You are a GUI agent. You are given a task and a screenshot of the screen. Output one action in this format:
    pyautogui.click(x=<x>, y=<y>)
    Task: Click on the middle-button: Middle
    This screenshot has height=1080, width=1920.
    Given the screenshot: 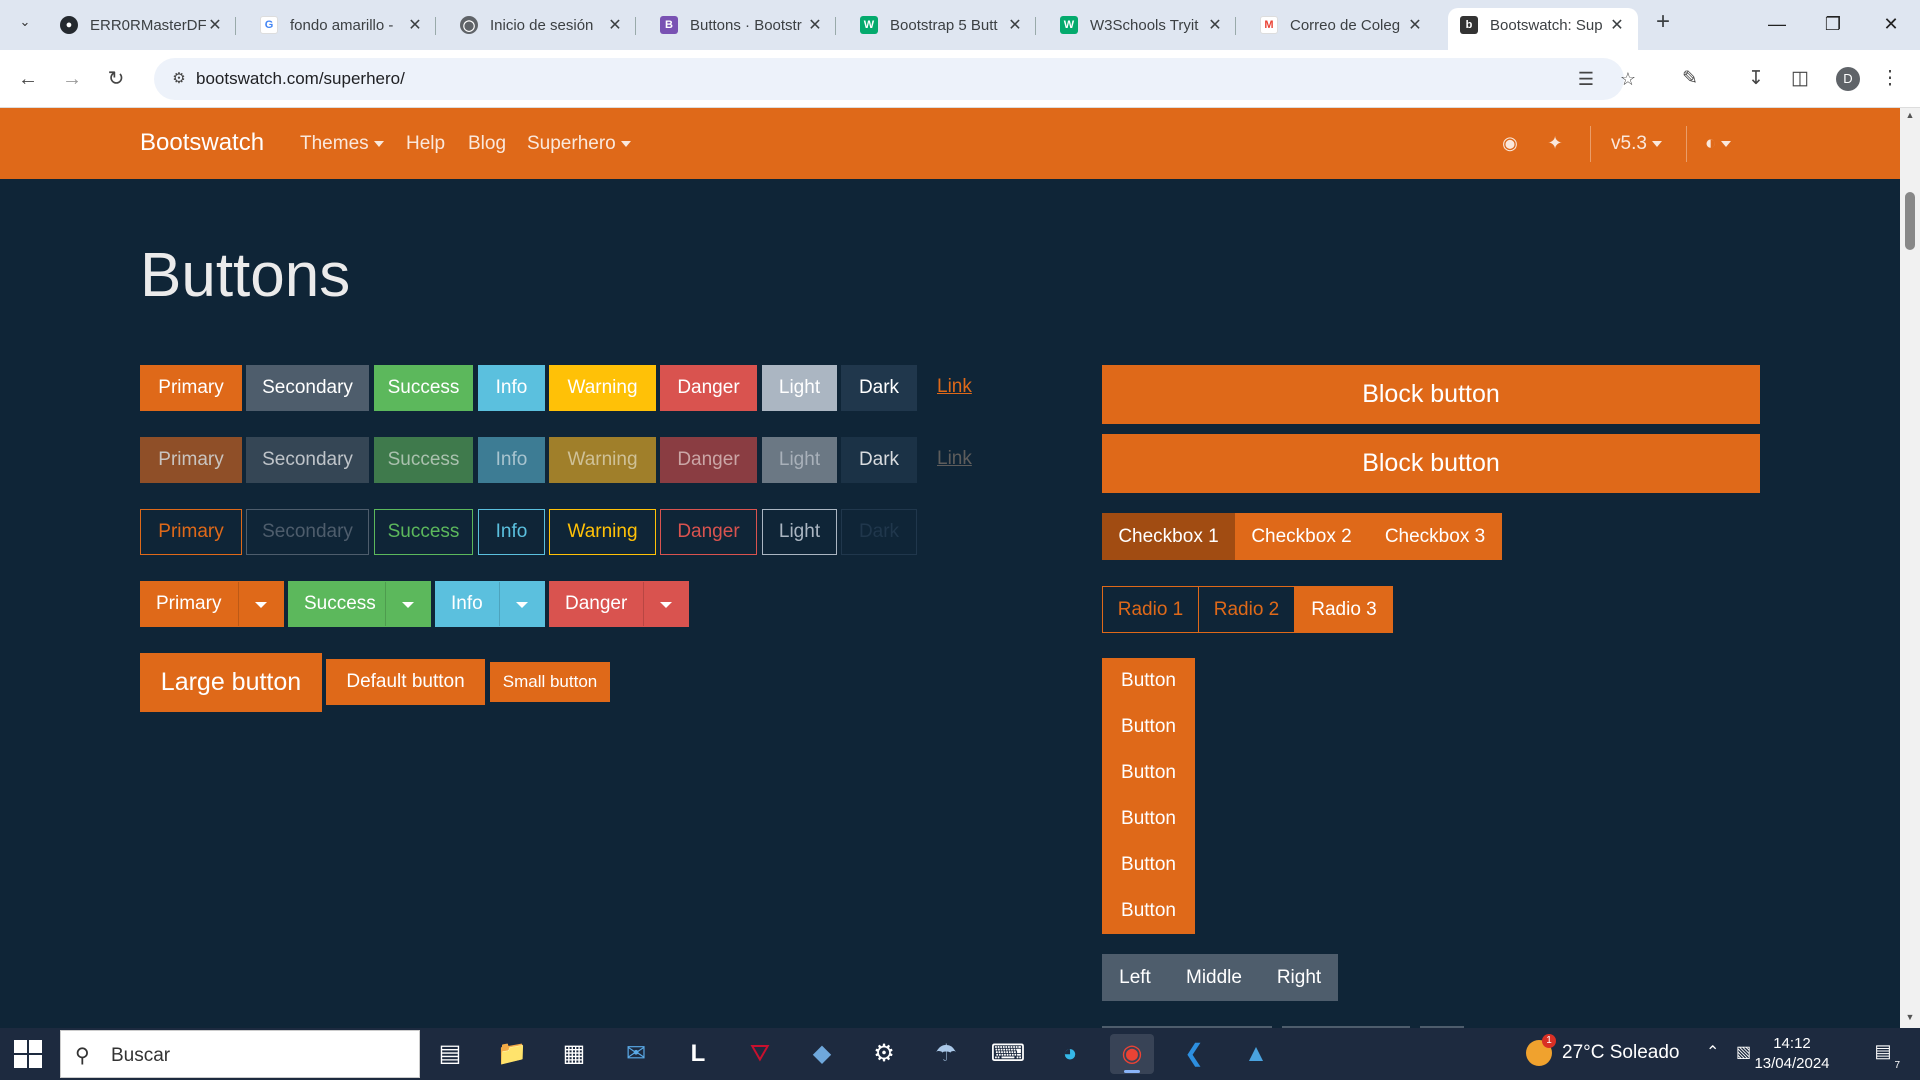 What is the action you would take?
    pyautogui.click(x=1214, y=977)
    